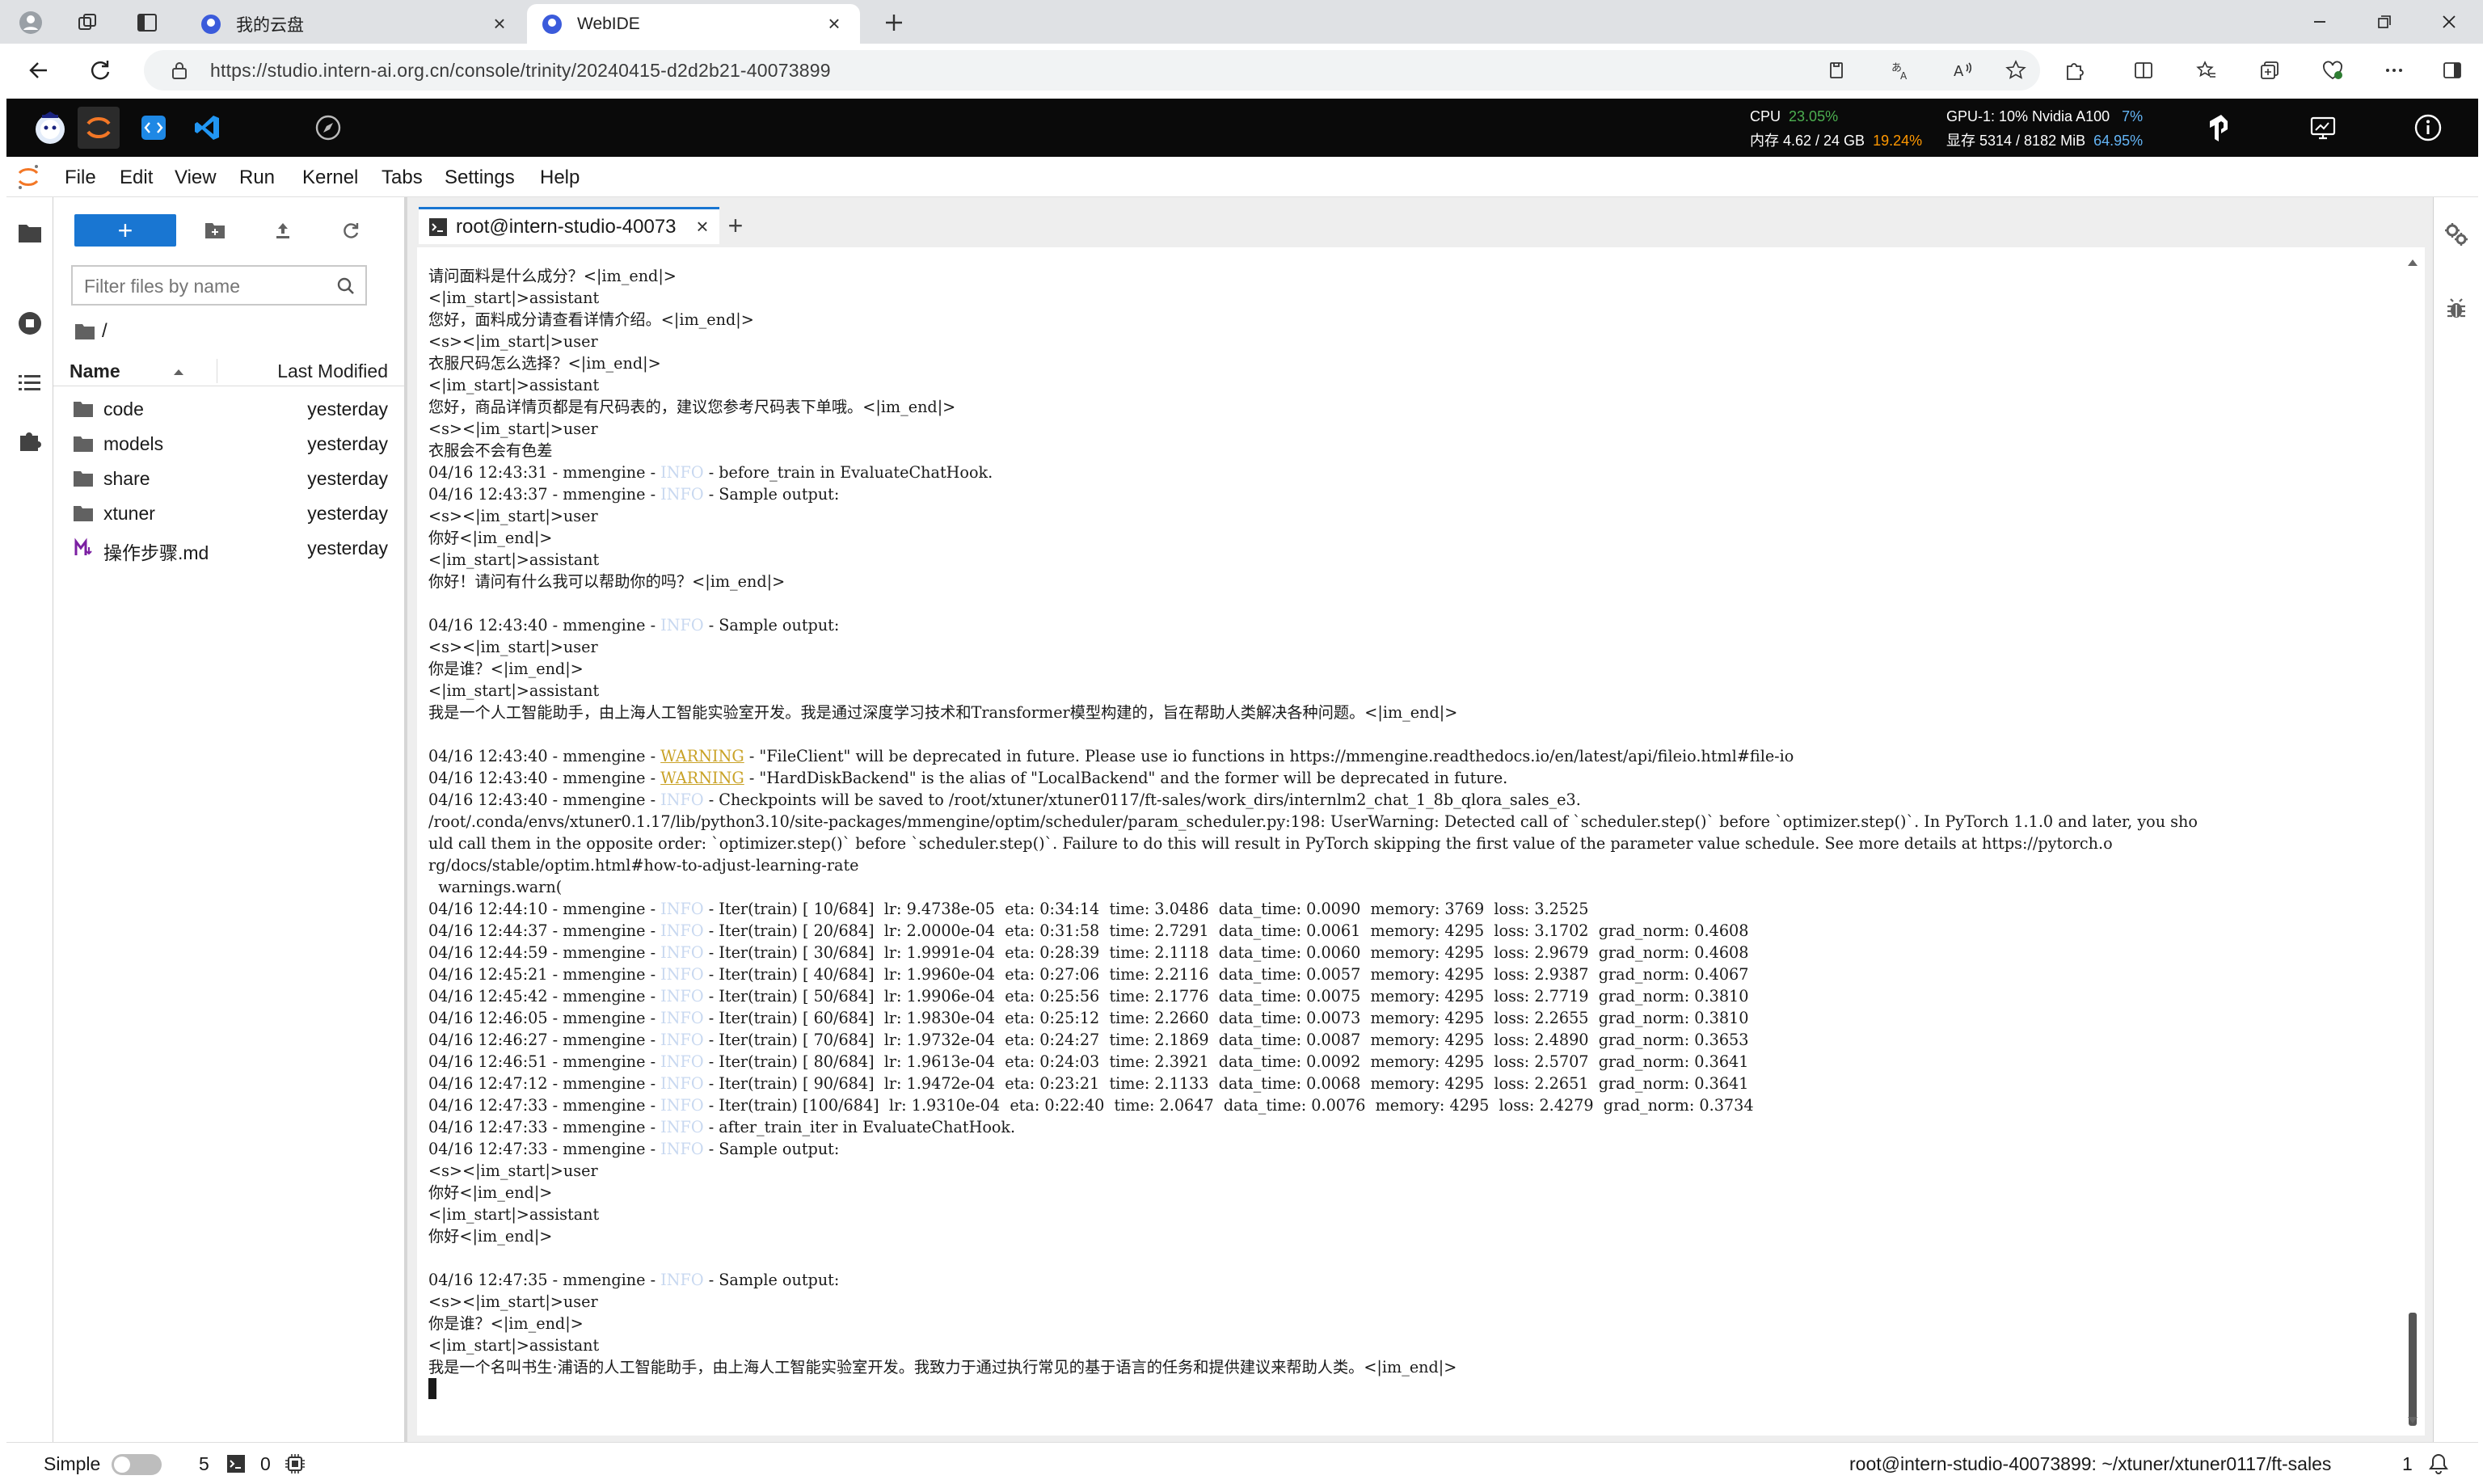 The height and width of the screenshot is (1484, 2483). What do you see at coordinates (2412, 841) in the screenshot?
I see `terminal-scrollbar` at bounding box center [2412, 841].